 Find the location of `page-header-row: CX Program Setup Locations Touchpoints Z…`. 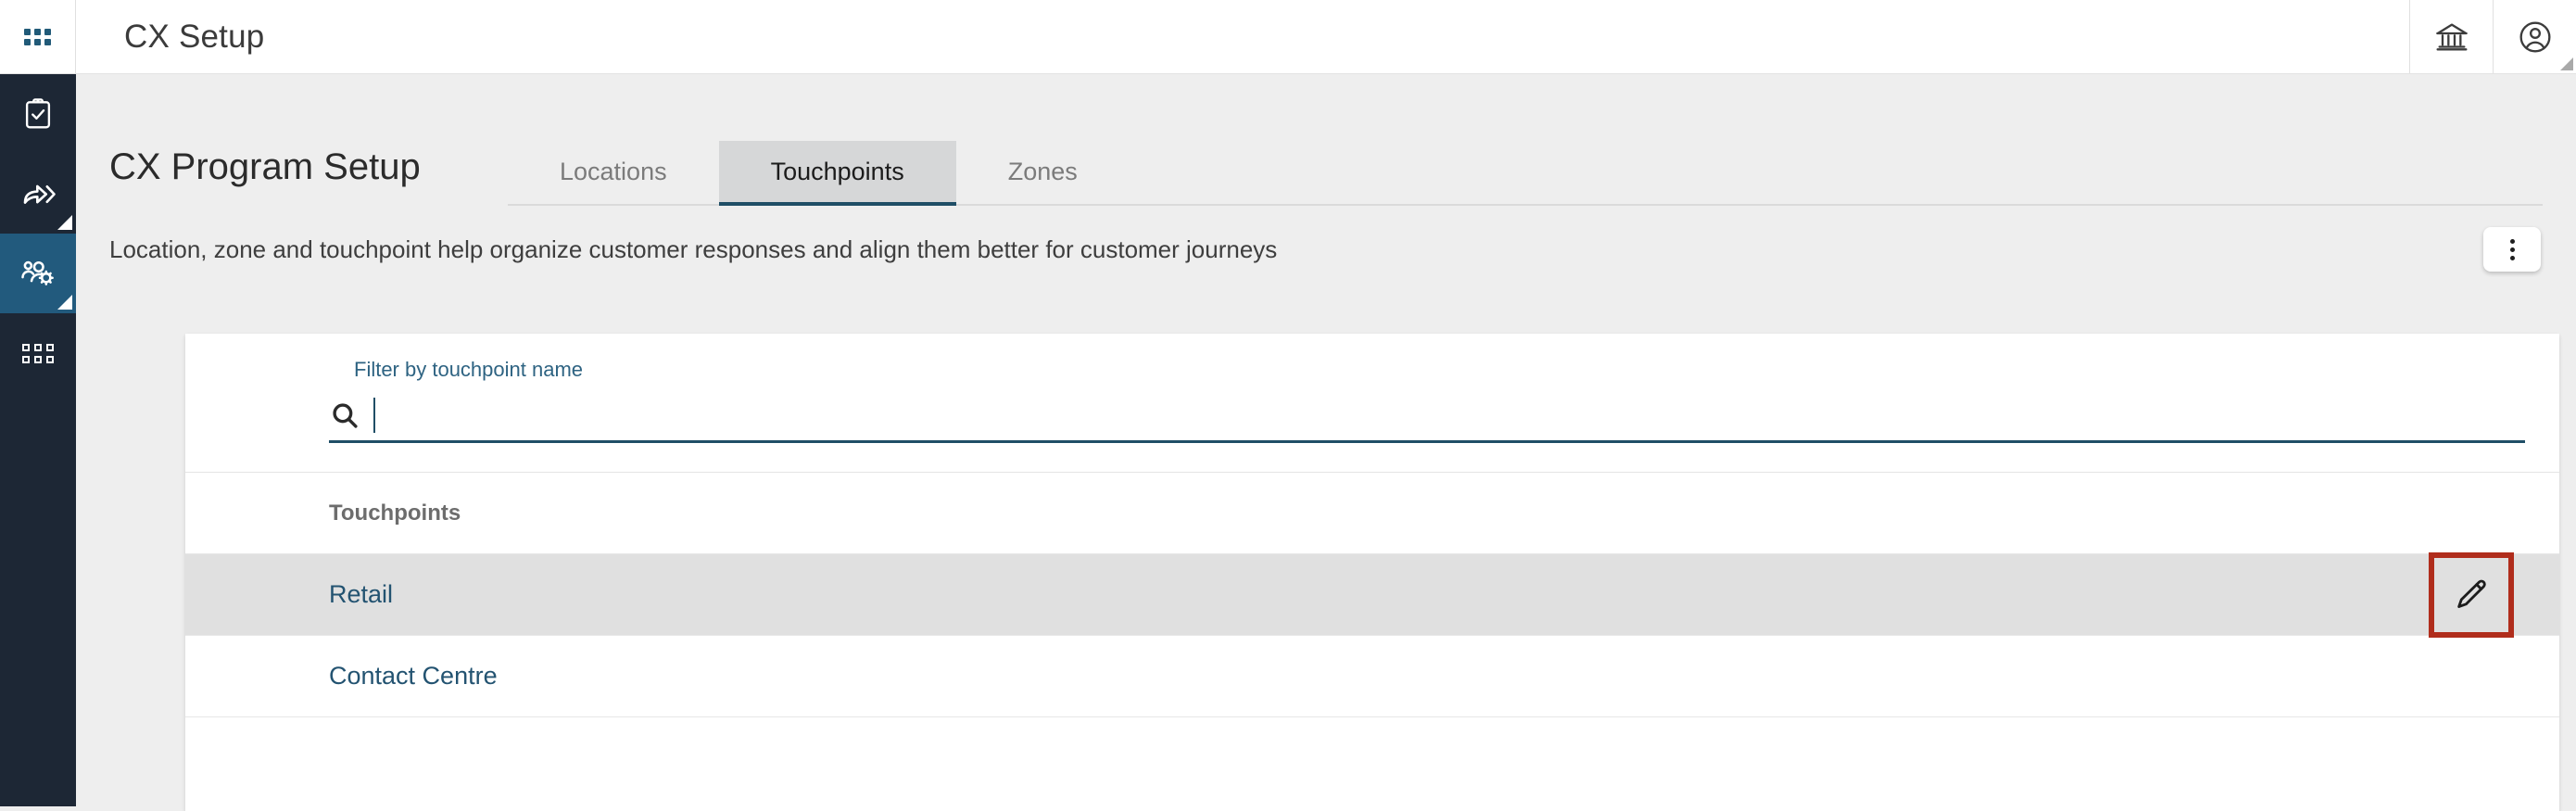

page-header-row: CX Program Setup Locations Touchpoints Z… is located at coordinates (1326, 169).